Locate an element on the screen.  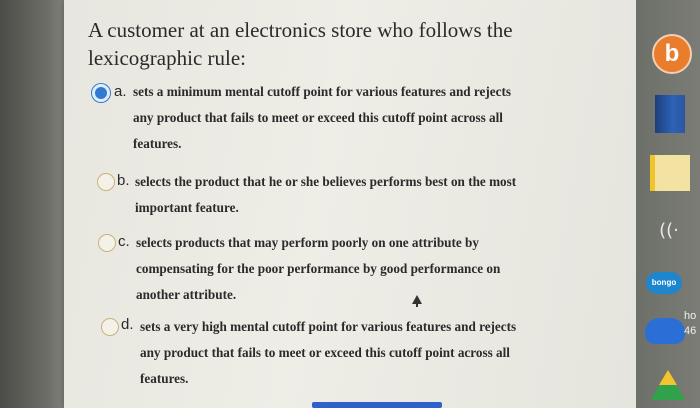
orange-app-icon: b is located at coordinates (672, 54).